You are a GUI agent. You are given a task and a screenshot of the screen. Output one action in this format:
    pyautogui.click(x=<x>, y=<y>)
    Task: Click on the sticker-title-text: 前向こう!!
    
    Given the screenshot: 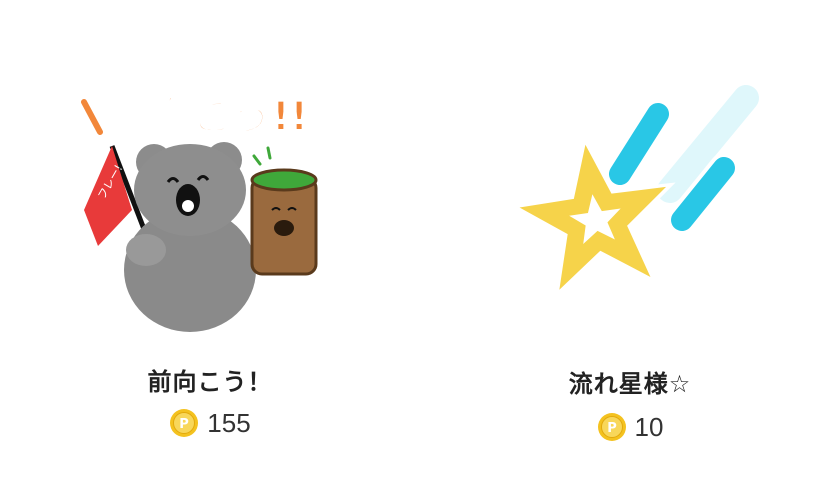 What is the action you would take?
    pyautogui.click(x=210, y=117)
    